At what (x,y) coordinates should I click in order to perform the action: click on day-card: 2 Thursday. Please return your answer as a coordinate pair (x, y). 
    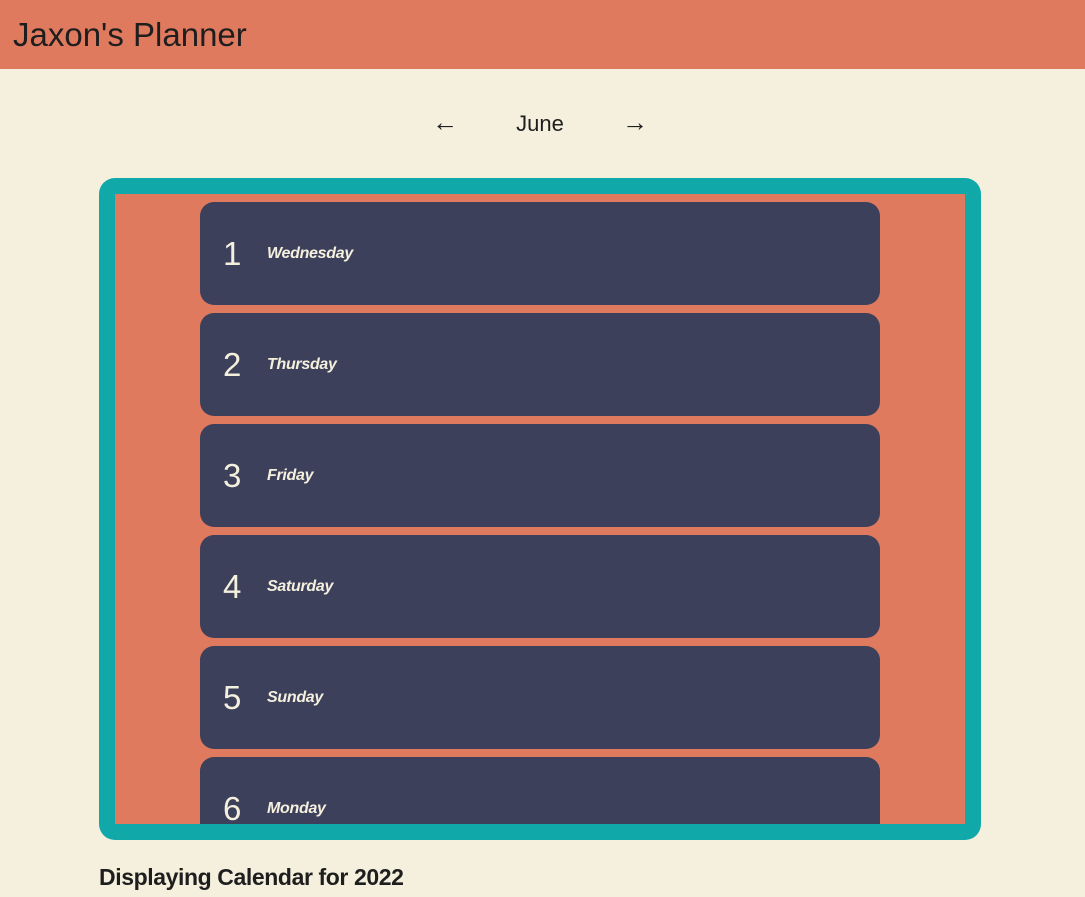
    Looking at the image, I should click on (540, 364).